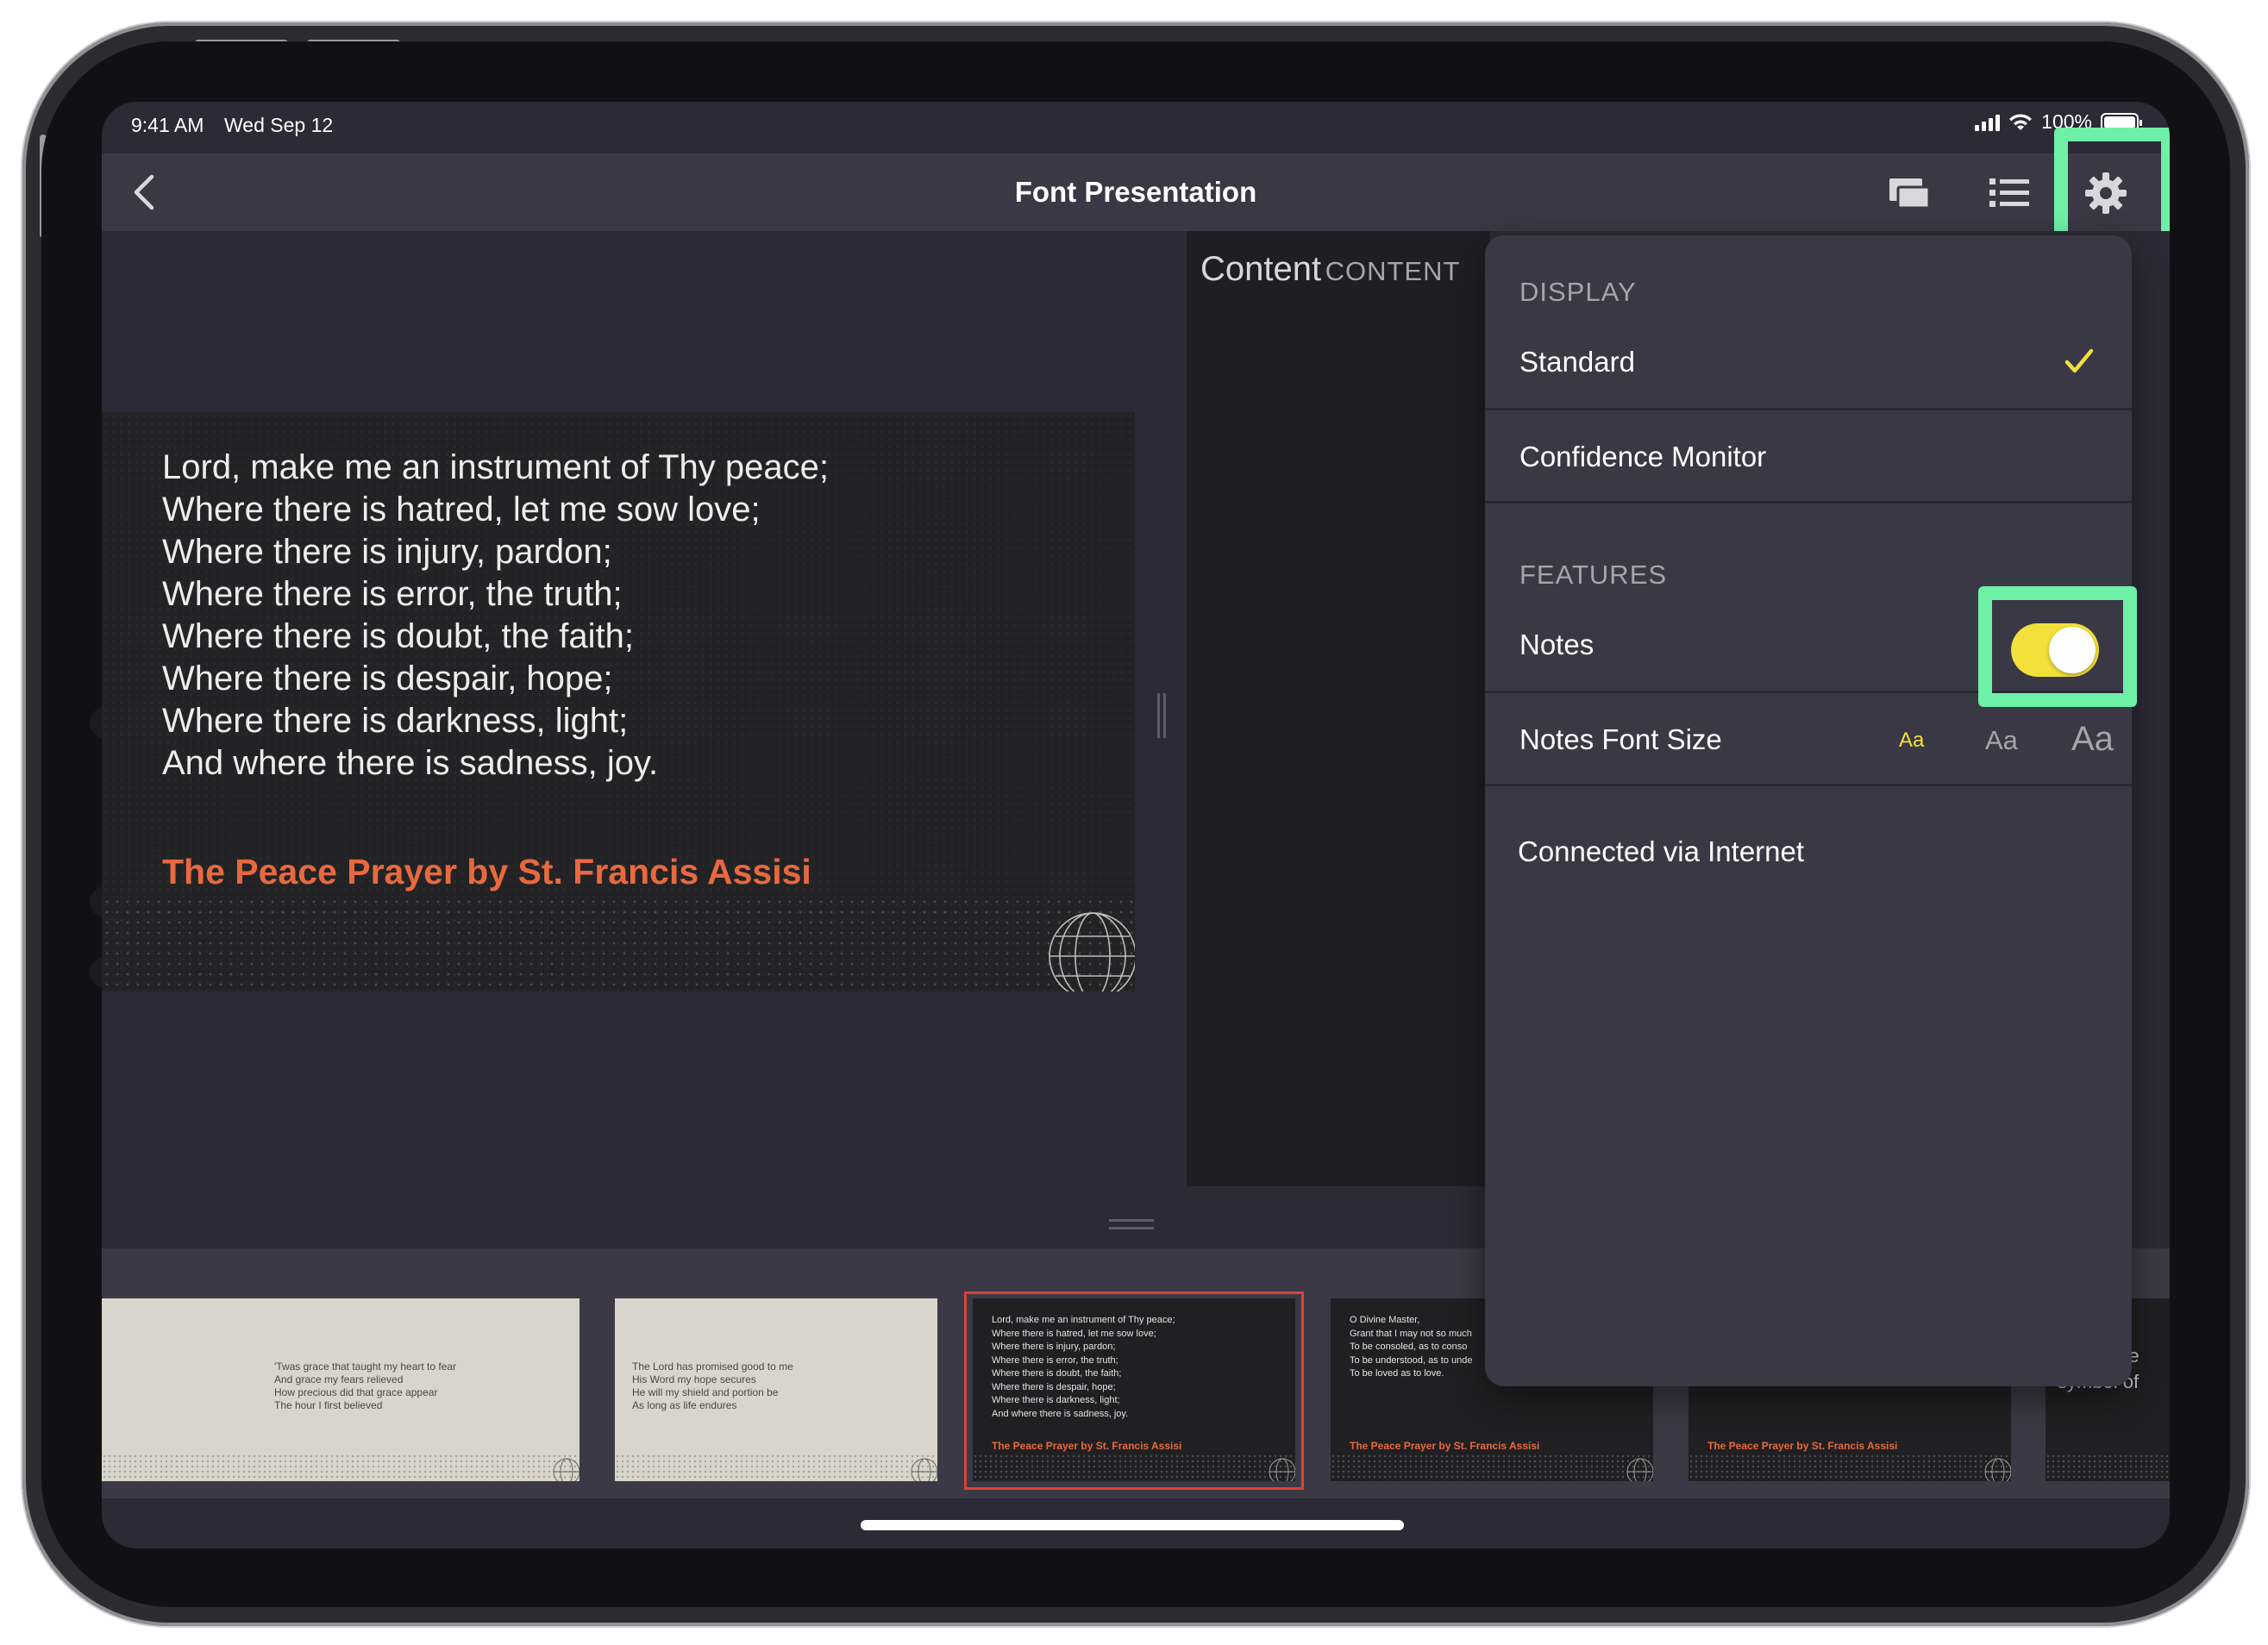 Image resolution: width=2268 pixels, height=1645 pixels. What do you see at coordinates (1661, 851) in the screenshot?
I see `connection-status: Connected via Internet` at bounding box center [1661, 851].